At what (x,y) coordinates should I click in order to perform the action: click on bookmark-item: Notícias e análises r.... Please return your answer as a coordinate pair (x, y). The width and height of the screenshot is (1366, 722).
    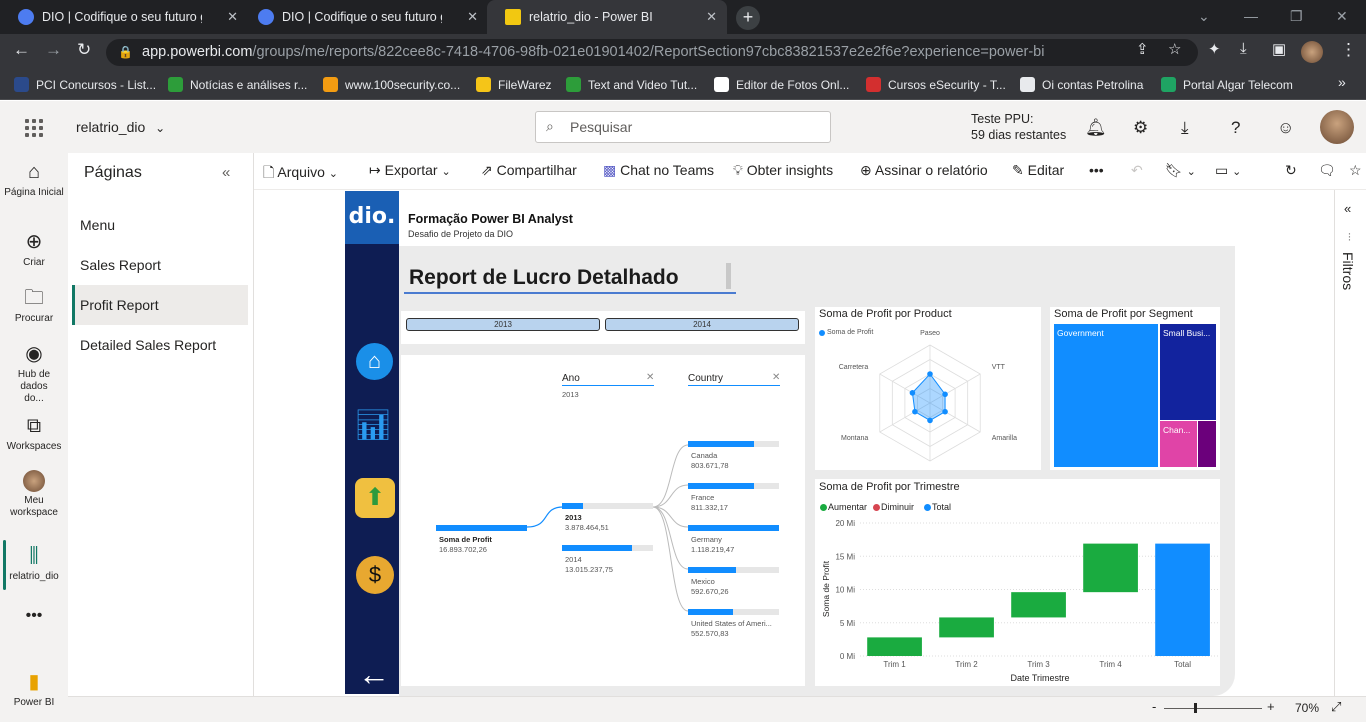
    Looking at the image, I should click on (237, 84).